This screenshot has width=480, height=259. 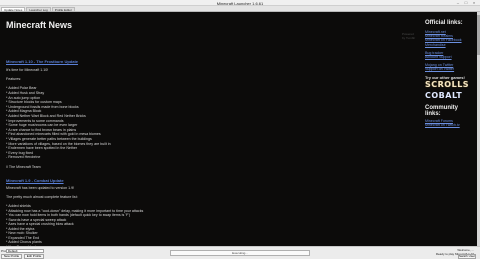 What do you see at coordinates (18, 206) in the screenshot?
I see `post-line: * Added shields` at bounding box center [18, 206].